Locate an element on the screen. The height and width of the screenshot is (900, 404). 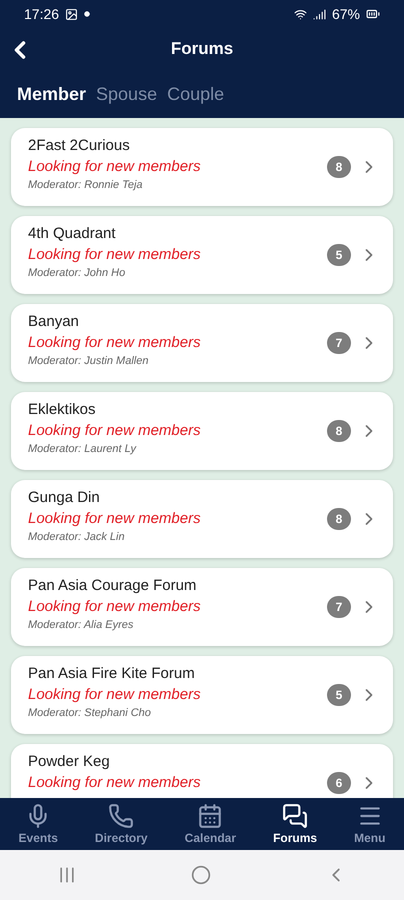
forum-name: Gunga Din is located at coordinates (64, 497).